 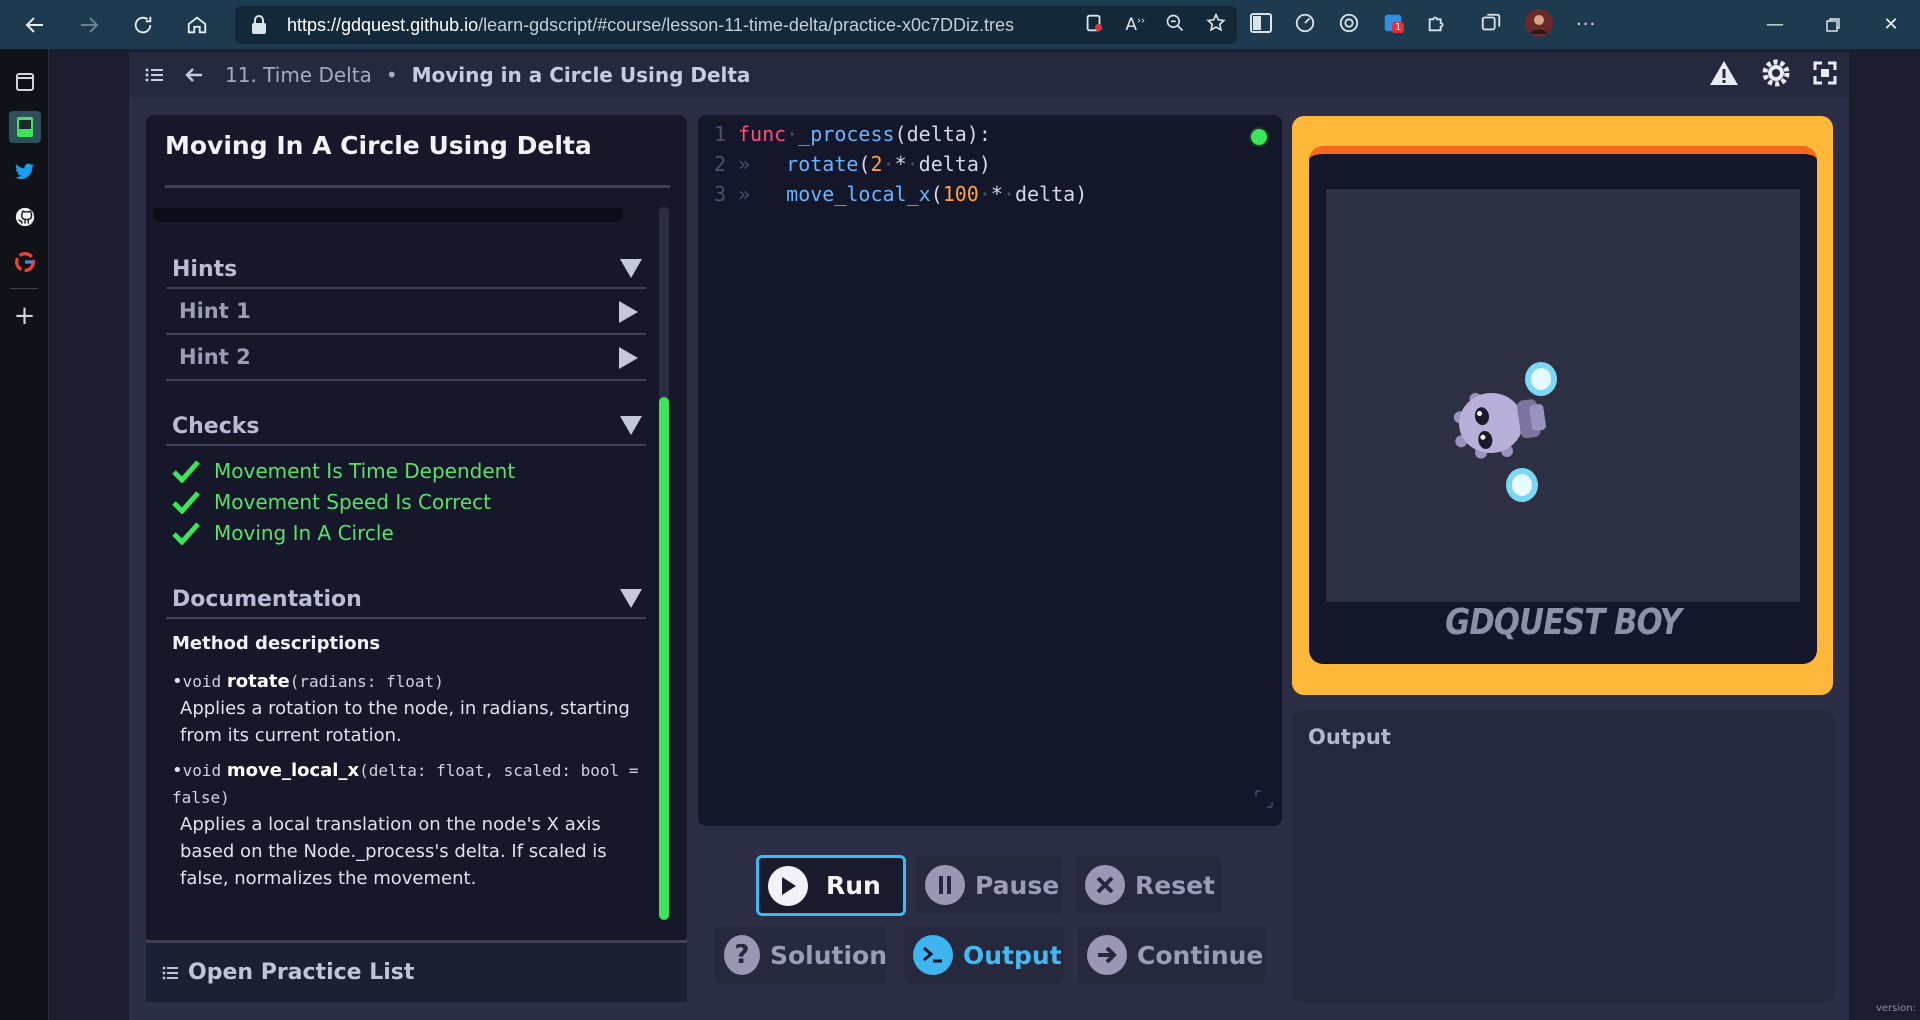 What do you see at coordinates (406, 470) in the screenshot?
I see `check-item: Movement Is Time Dependent` at bounding box center [406, 470].